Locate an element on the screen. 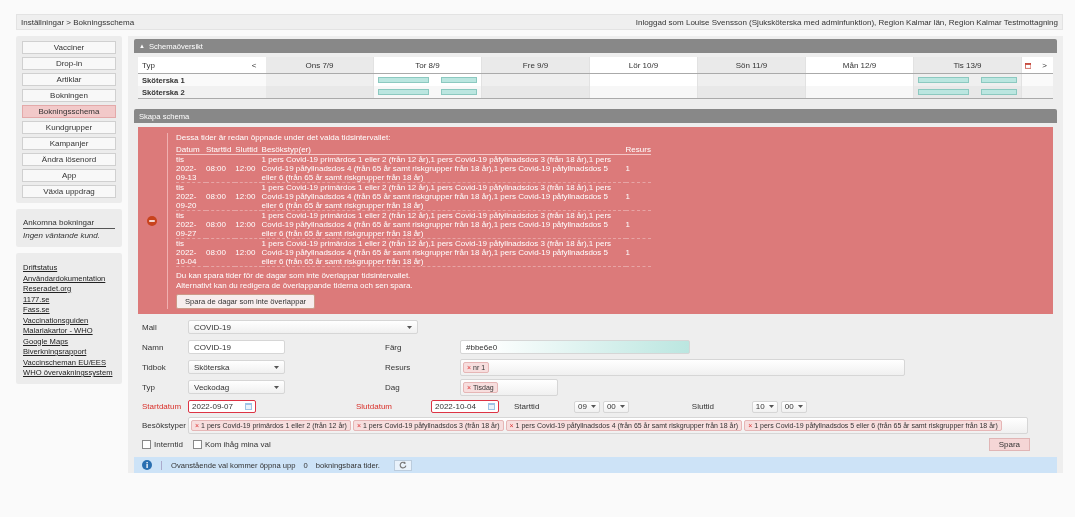 The height and width of the screenshot is (517, 1075). column-header: Datum is located at coordinates (191, 150).